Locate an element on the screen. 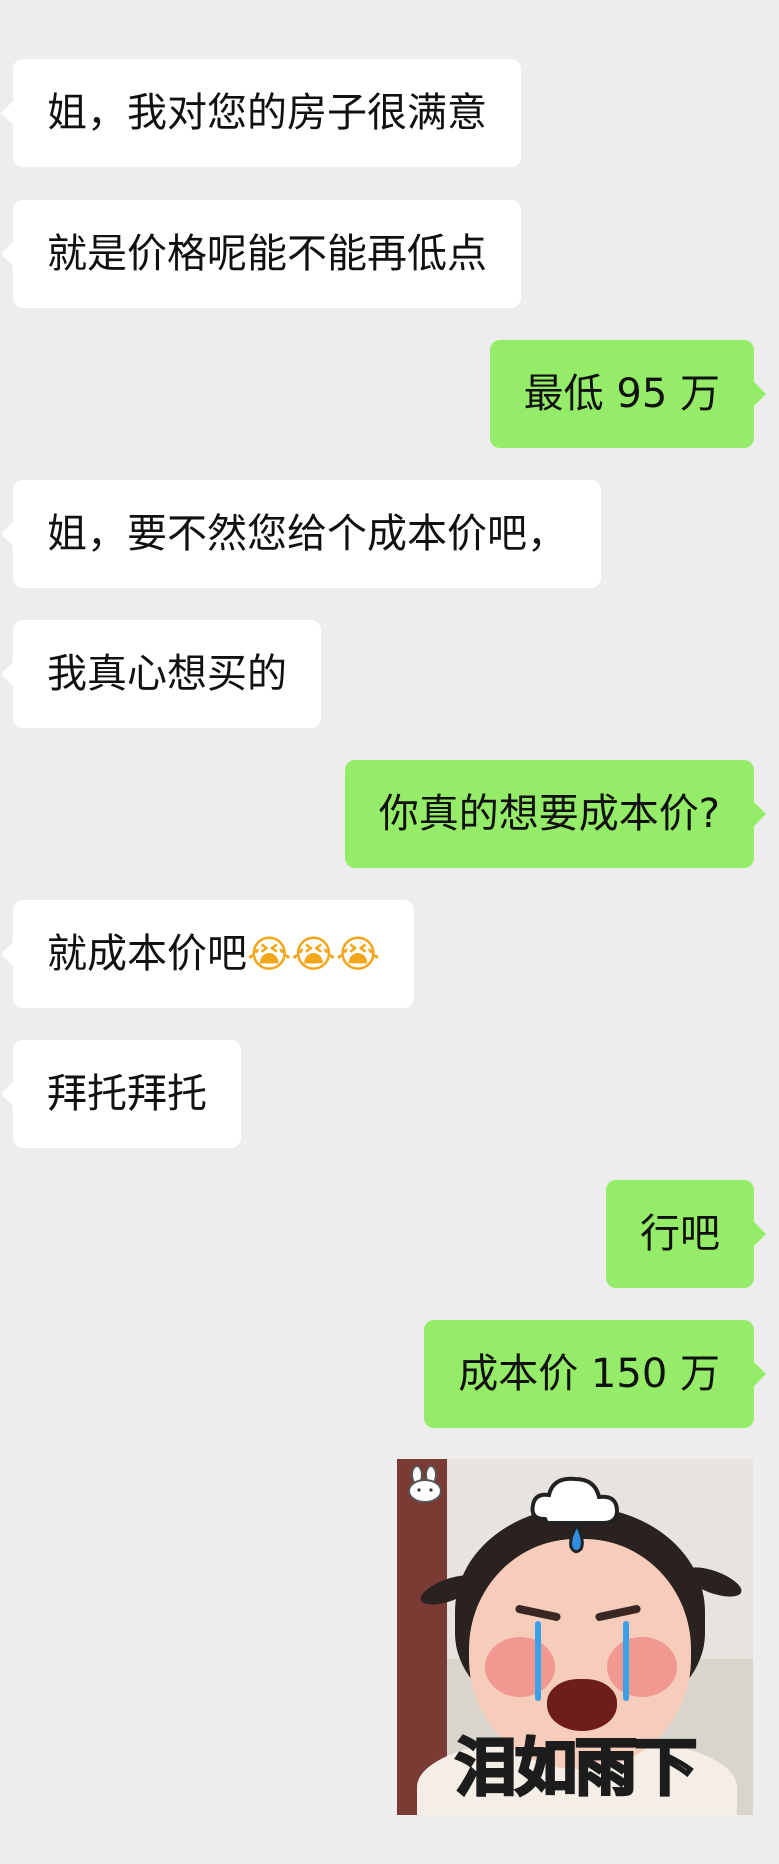 The image size is (779, 1864). message-text: 行吧 is located at coordinates (680, 1234).